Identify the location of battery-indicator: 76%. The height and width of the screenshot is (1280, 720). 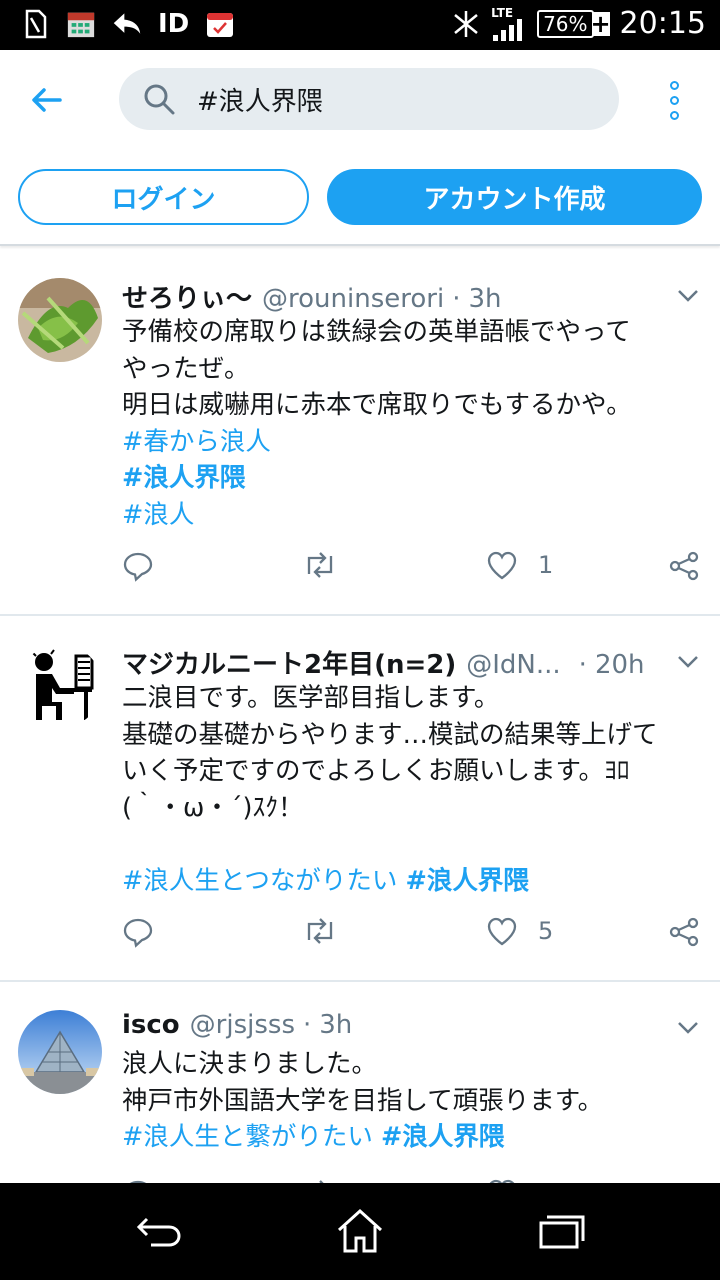
(565, 23).